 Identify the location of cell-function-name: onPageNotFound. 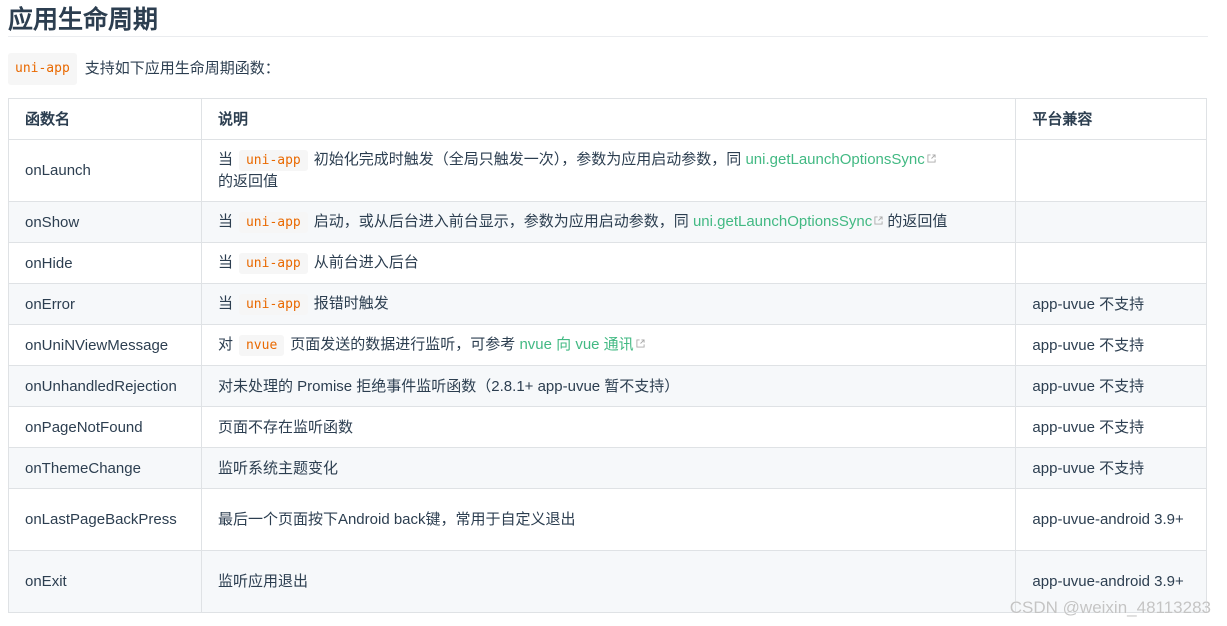
(105, 427).